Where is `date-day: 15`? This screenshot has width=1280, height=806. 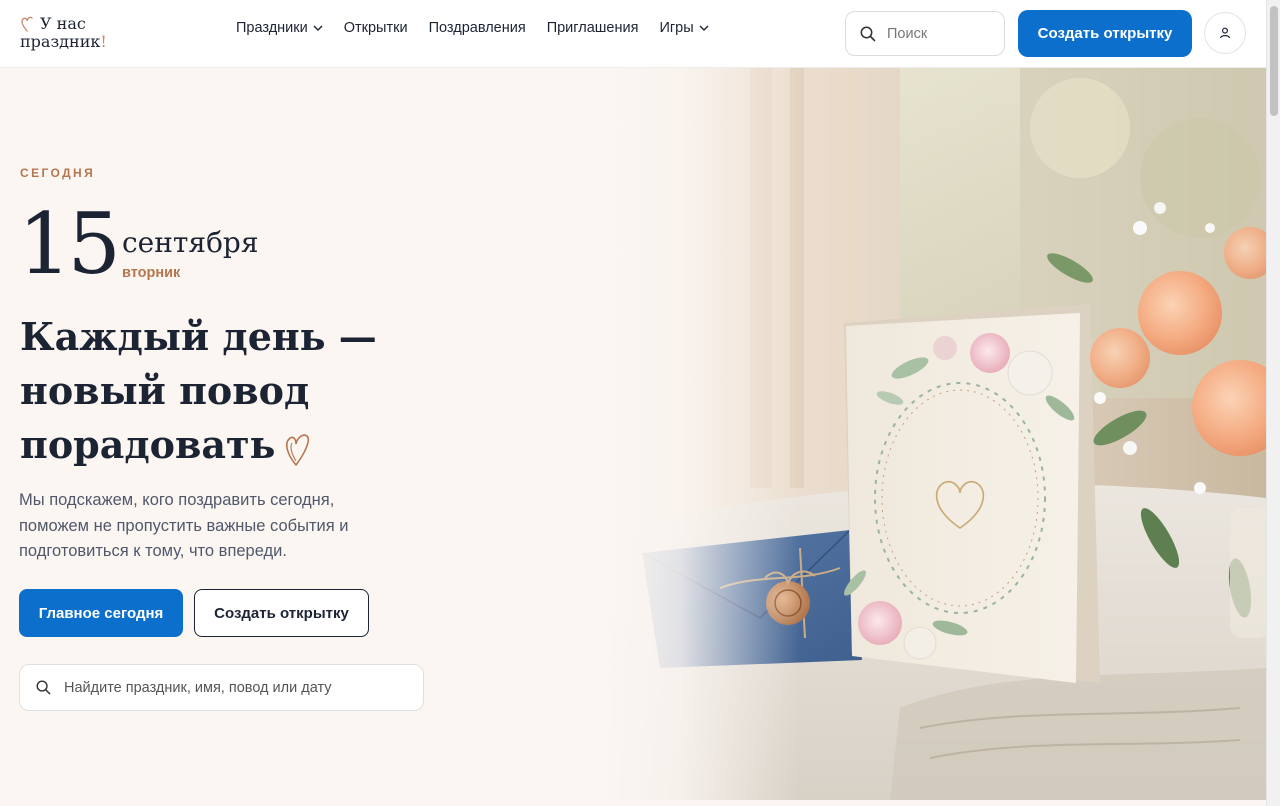 date-day: 15 is located at coordinates (69, 244).